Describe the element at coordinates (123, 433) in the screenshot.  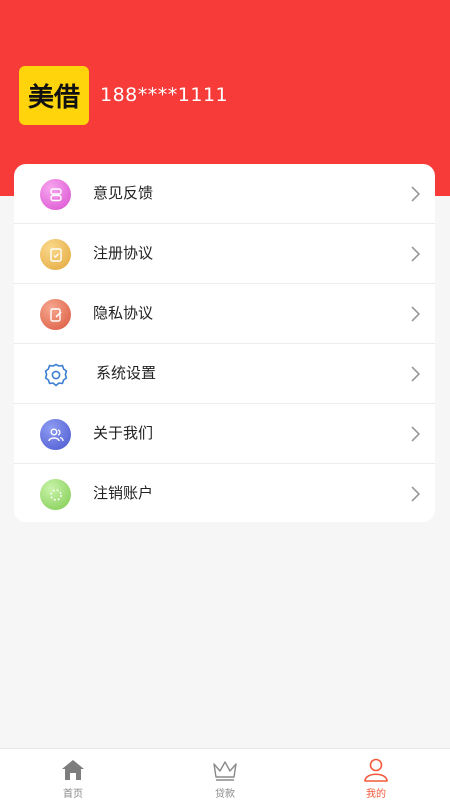
I see `menu-label: 关于我们` at that location.